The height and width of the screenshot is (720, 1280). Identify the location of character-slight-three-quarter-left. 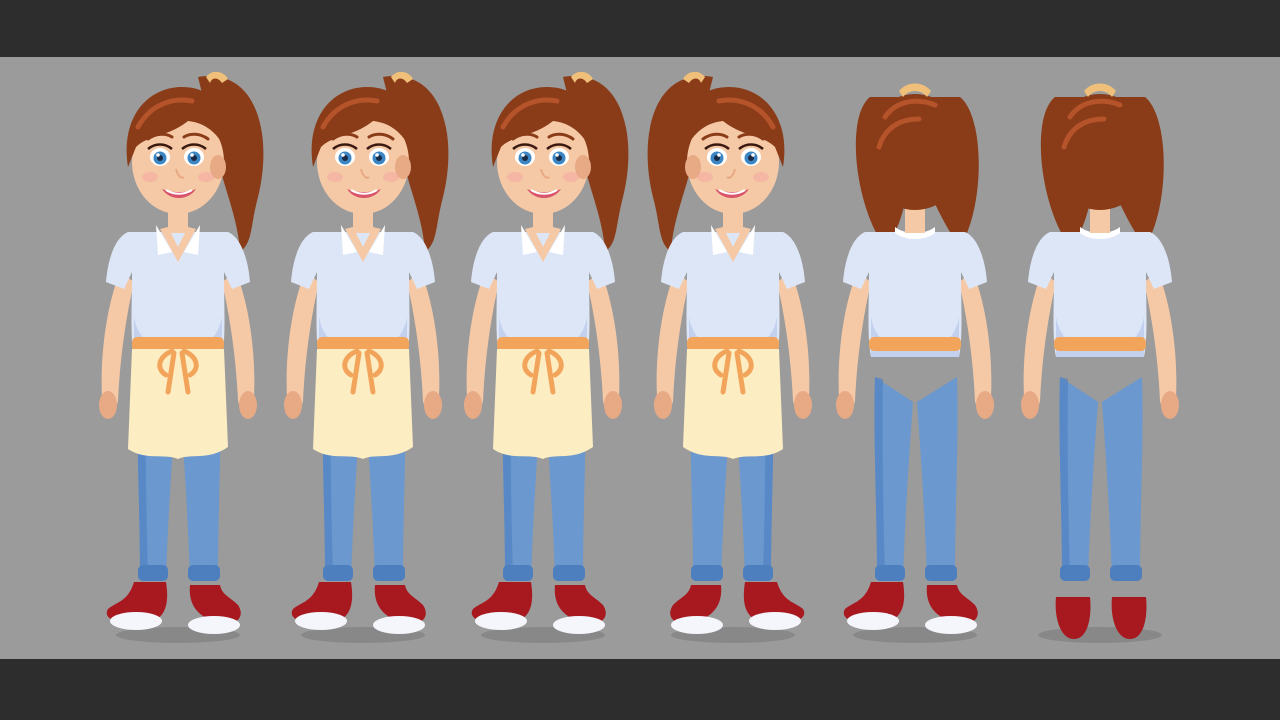
(366, 357).